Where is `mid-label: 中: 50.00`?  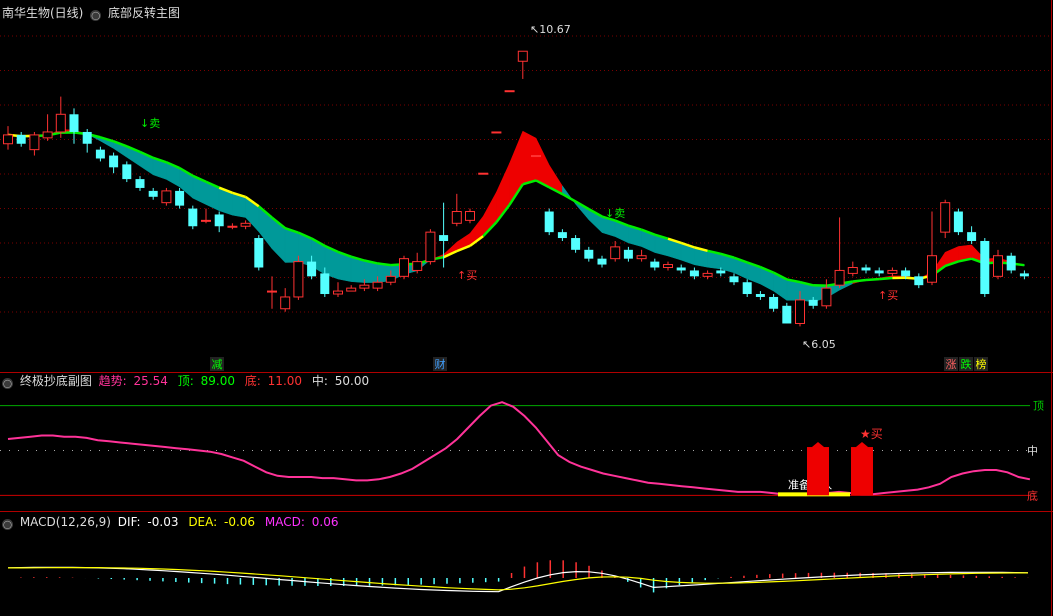 mid-label: 中: 50.00 is located at coordinates (340, 381).